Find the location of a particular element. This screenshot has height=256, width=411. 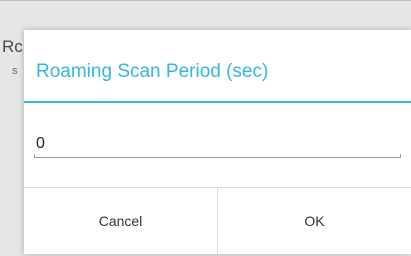

dialog-title: Roaming Scan Period (sec) is located at coordinates (152, 71).